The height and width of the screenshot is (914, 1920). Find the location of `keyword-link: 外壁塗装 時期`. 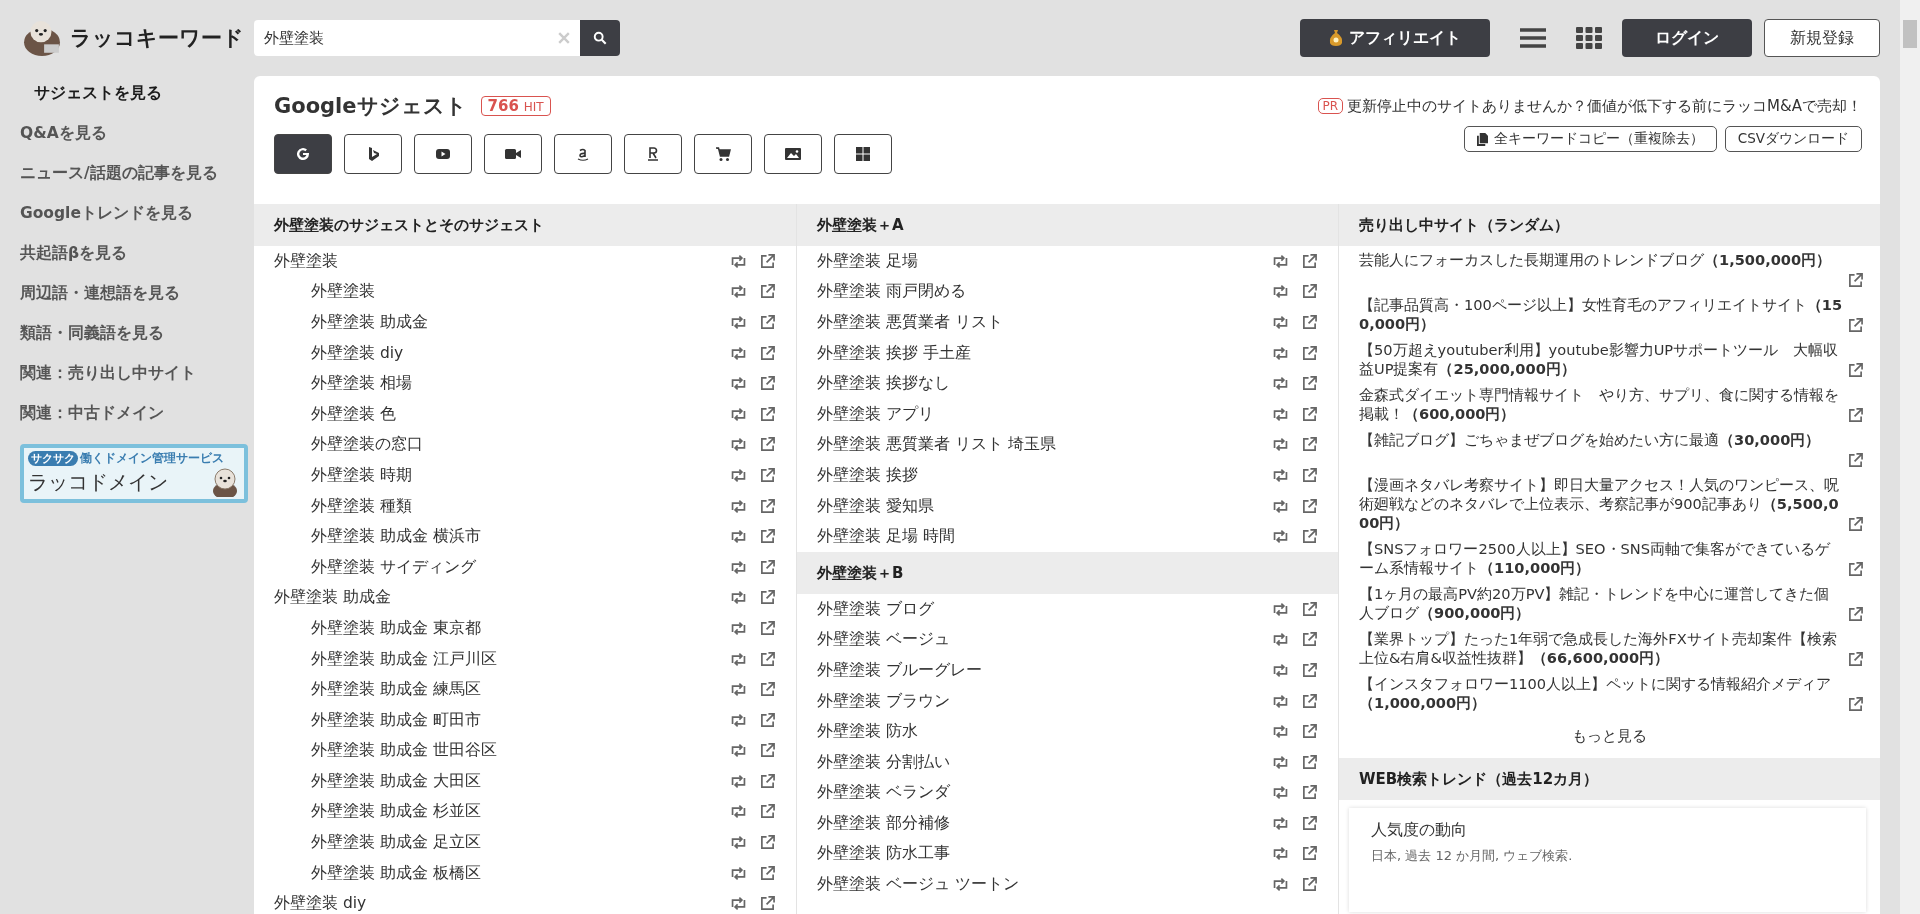

keyword-link: 外壁塗装 時期 is located at coordinates (514, 475).